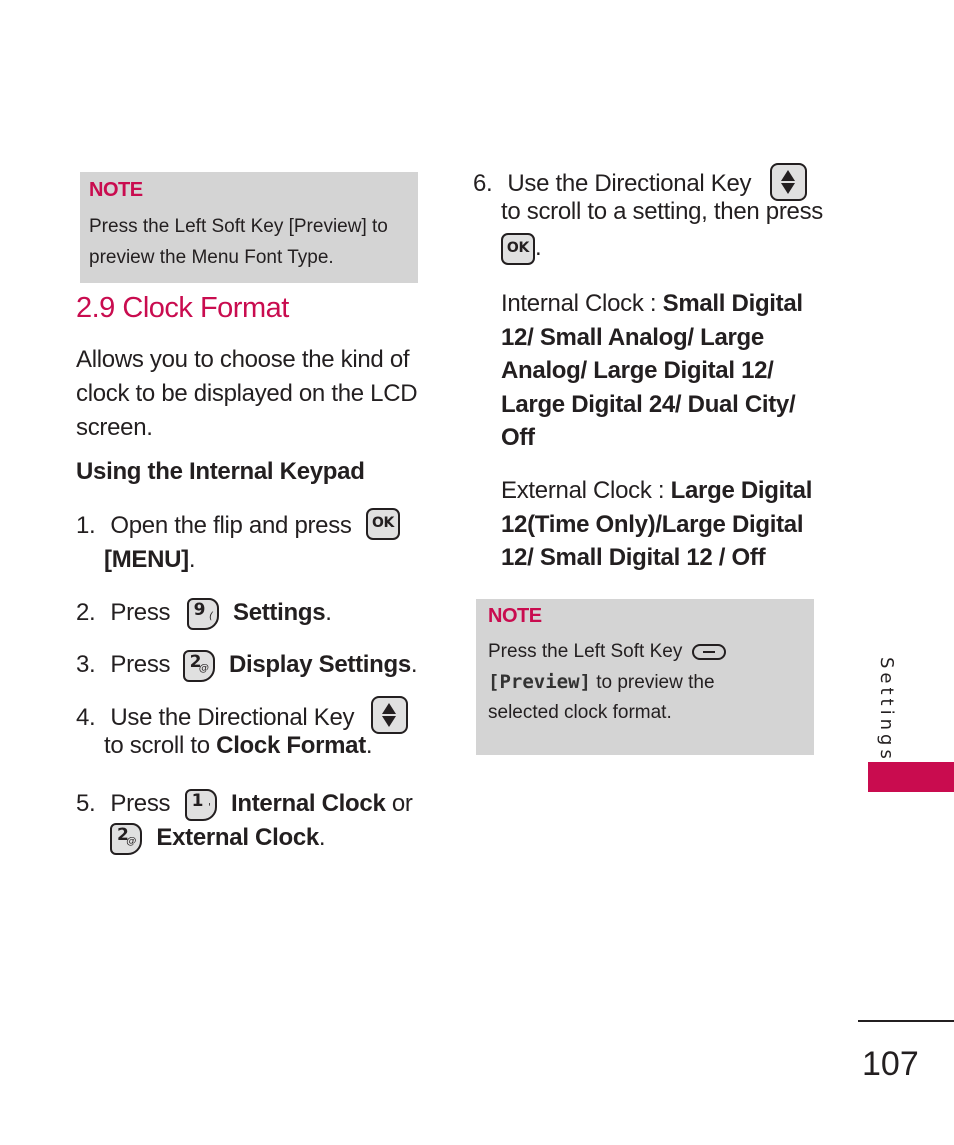  I want to click on footer-rule, so click(906, 1021).